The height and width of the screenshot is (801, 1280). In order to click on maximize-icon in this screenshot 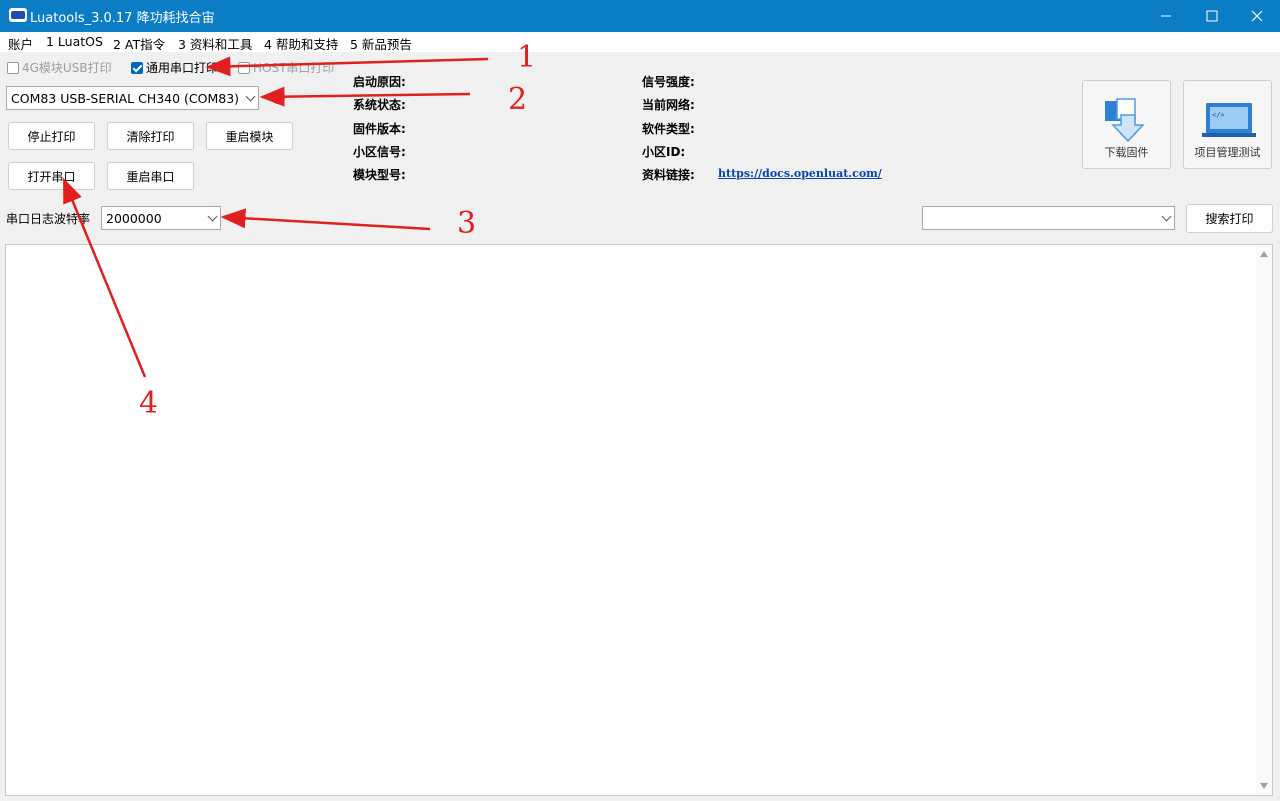, I will do `click(1212, 16)`.